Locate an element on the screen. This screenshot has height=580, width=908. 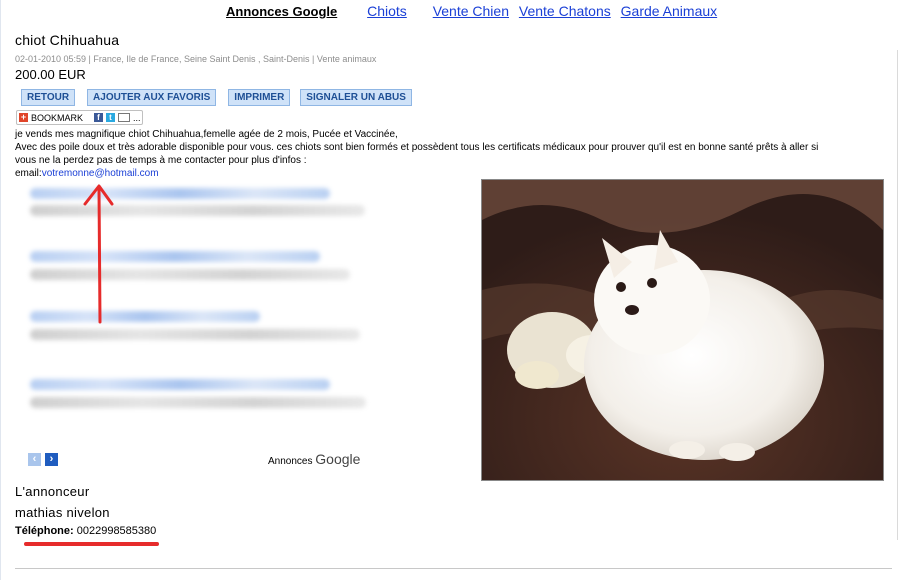
google-brand: Google is located at coordinates (338, 459).